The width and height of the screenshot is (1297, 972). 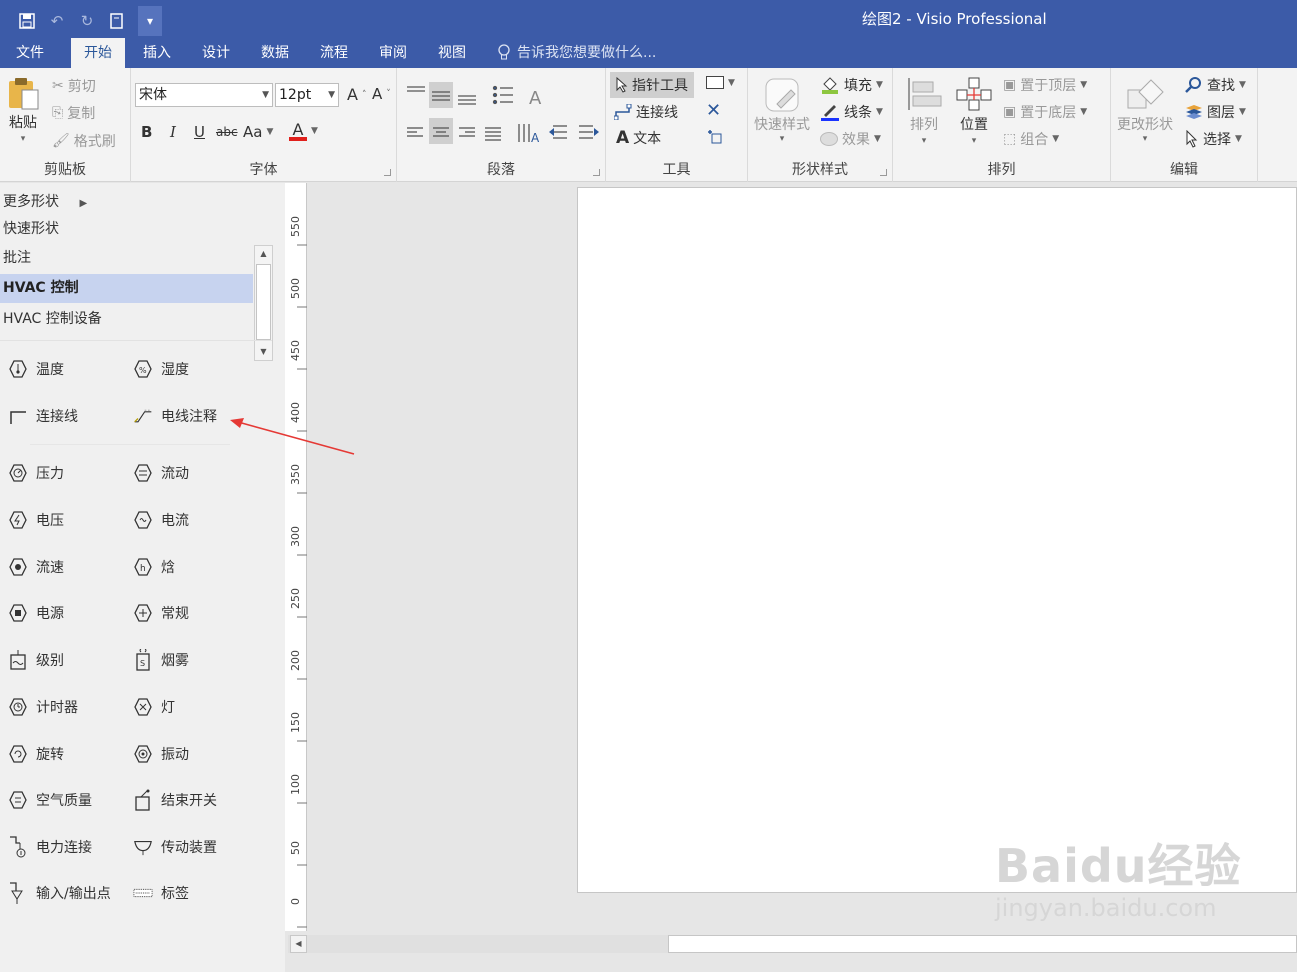 What do you see at coordinates (36, 473) in the screenshot?
I see `shape-pressure: 压力` at bounding box center [36, 473].